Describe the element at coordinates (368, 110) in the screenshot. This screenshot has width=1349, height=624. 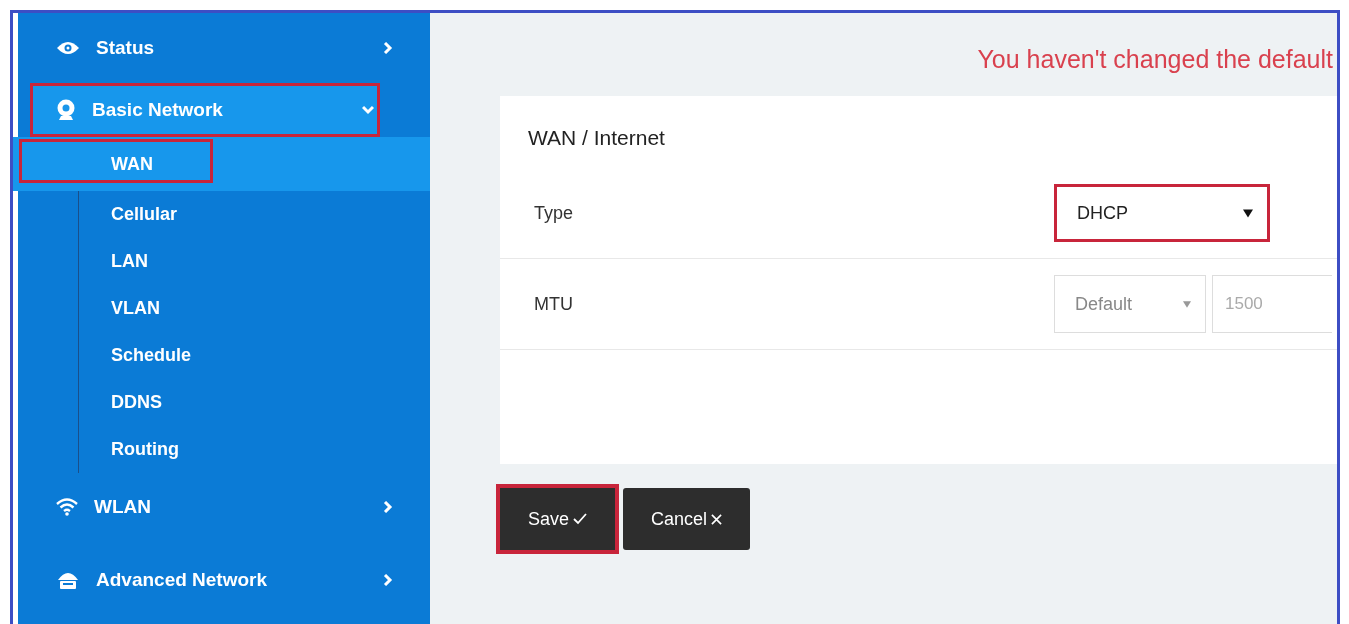
I see `chevron-down-icon` at that location.